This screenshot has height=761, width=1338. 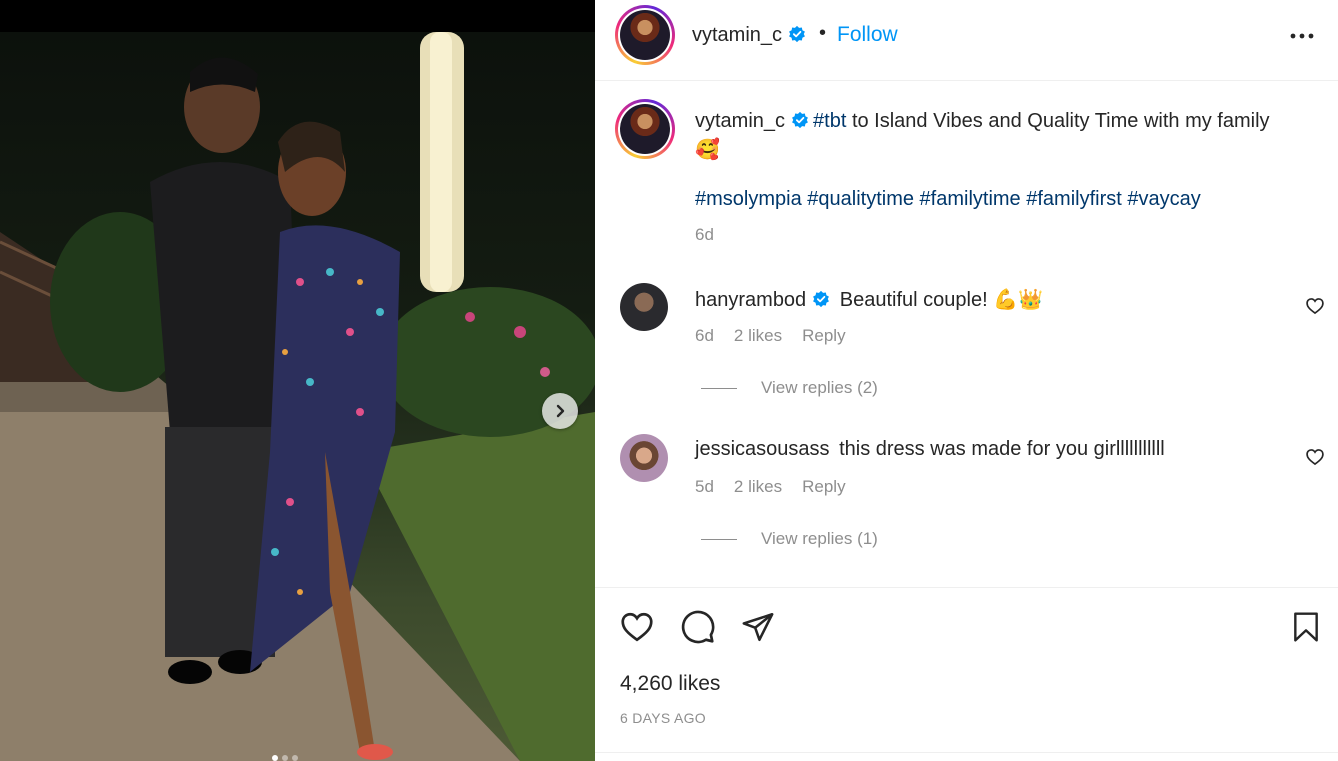 I want to click on comment-text: Beautiful couple!, so click(x=913, y=300).